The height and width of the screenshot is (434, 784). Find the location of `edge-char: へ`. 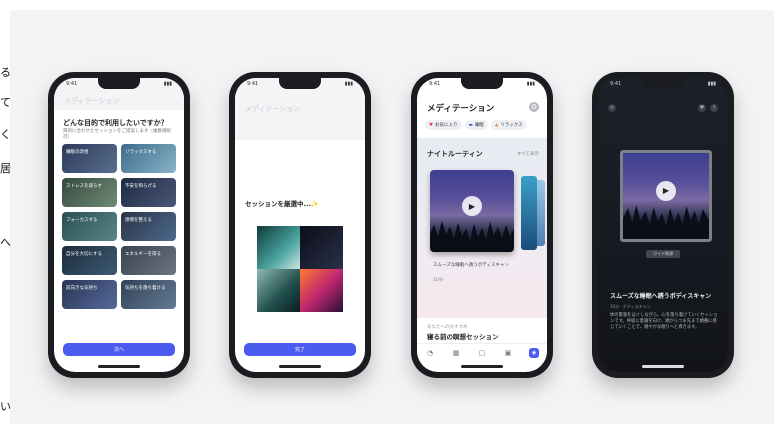

edge-char: へ is located at coordinates (5, 242).